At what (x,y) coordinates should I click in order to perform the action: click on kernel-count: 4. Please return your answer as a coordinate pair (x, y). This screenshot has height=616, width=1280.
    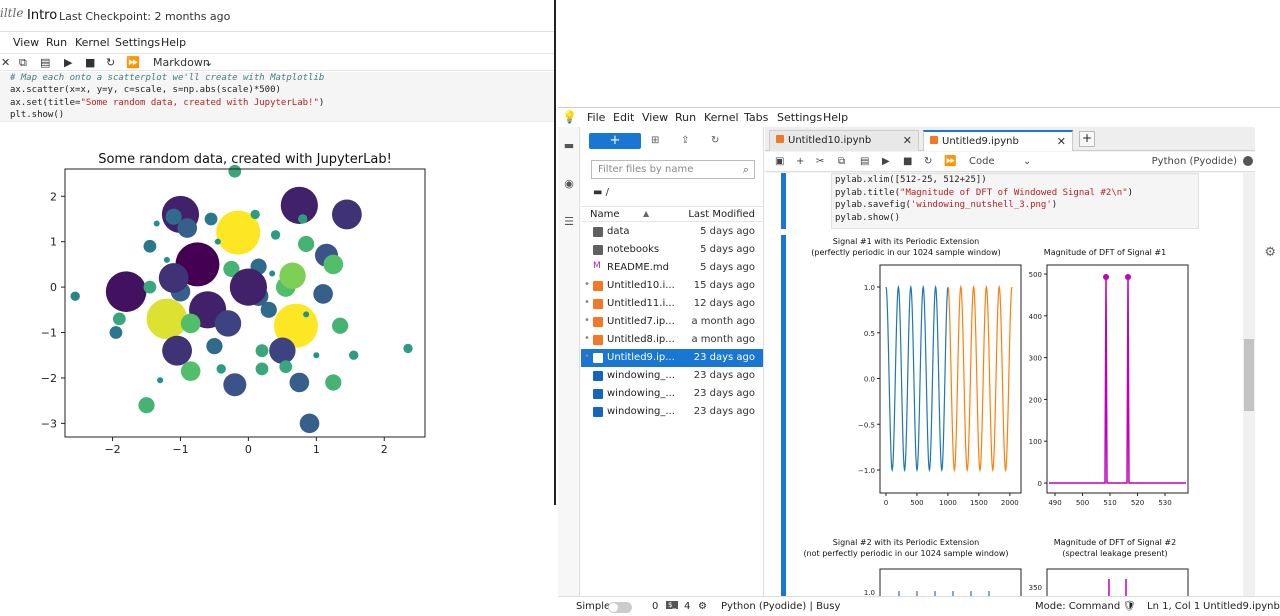
    Looking at the image, I should click on (687, 606).